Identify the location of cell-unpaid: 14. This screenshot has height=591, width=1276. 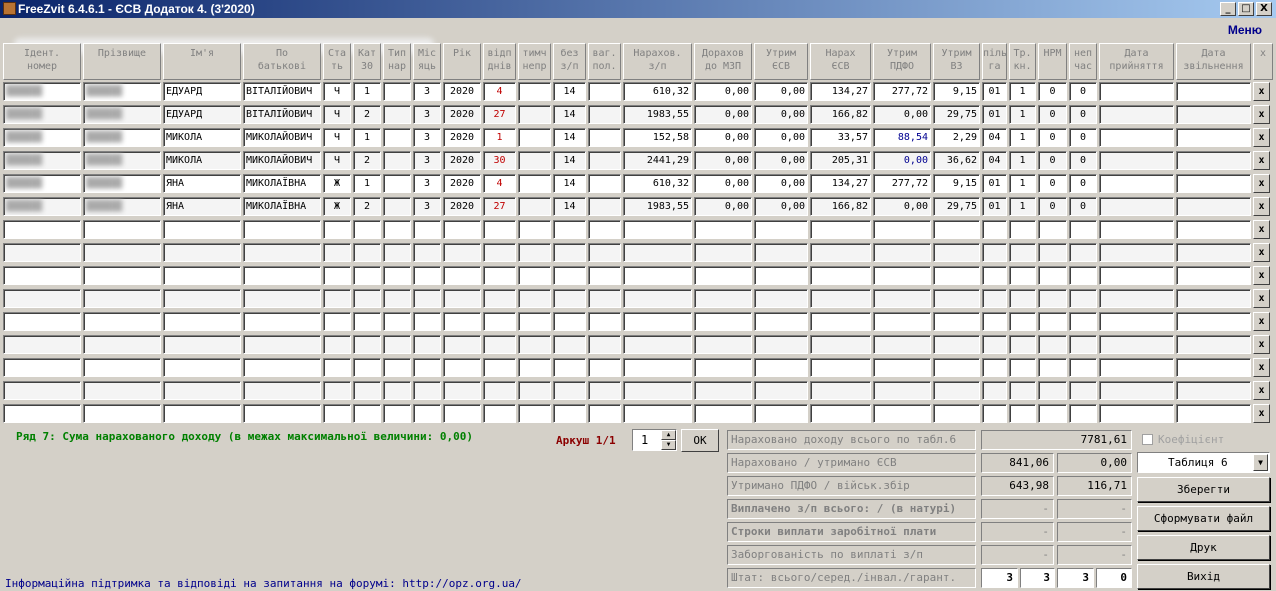
(569, 137).